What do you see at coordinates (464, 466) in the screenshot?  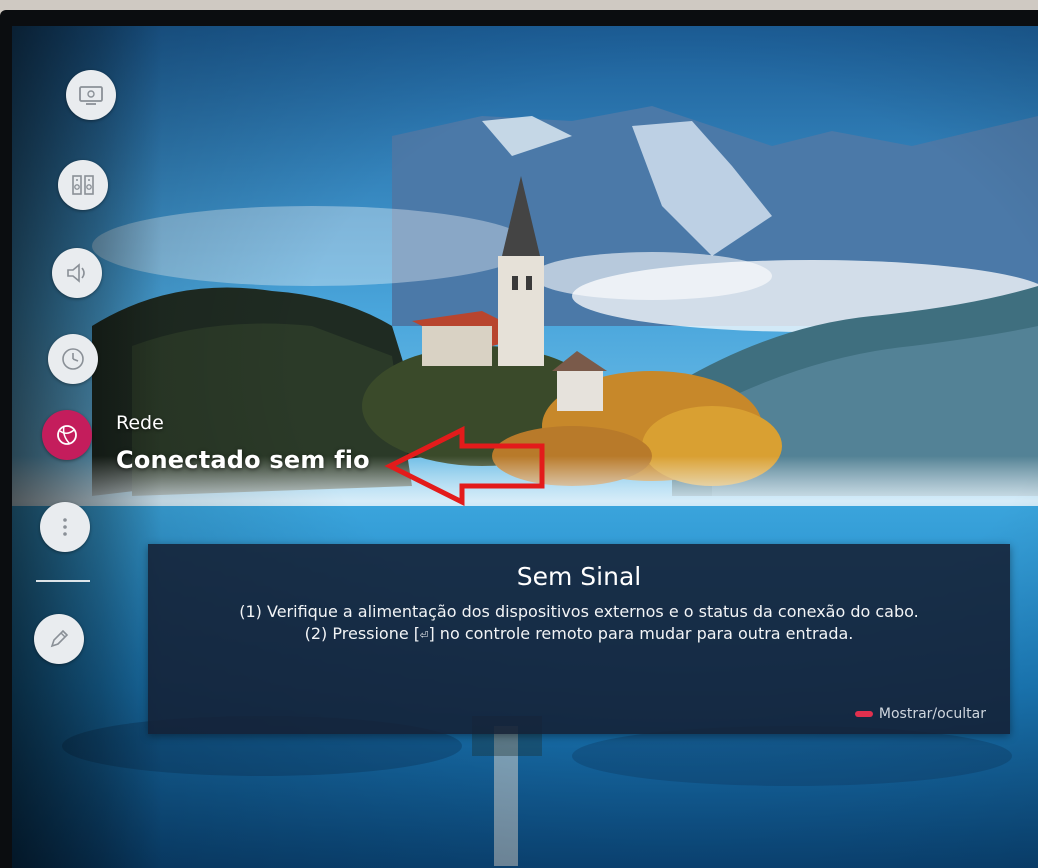 I see `annotation-arrow` at bounding box center [464, 466].